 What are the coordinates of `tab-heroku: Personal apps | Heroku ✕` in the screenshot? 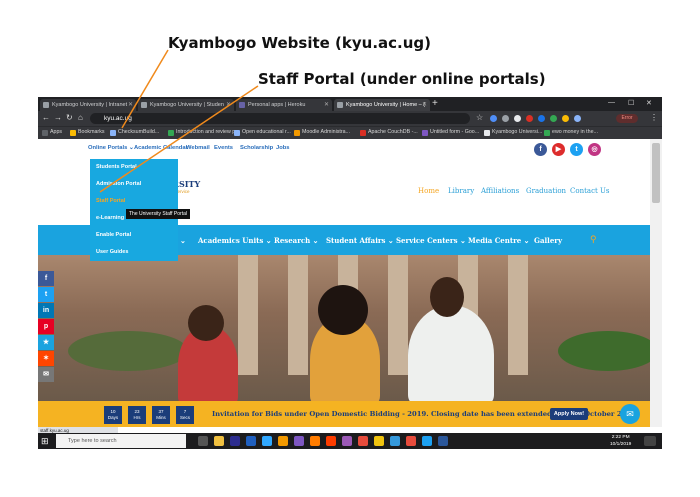 It's located at (284, 105).